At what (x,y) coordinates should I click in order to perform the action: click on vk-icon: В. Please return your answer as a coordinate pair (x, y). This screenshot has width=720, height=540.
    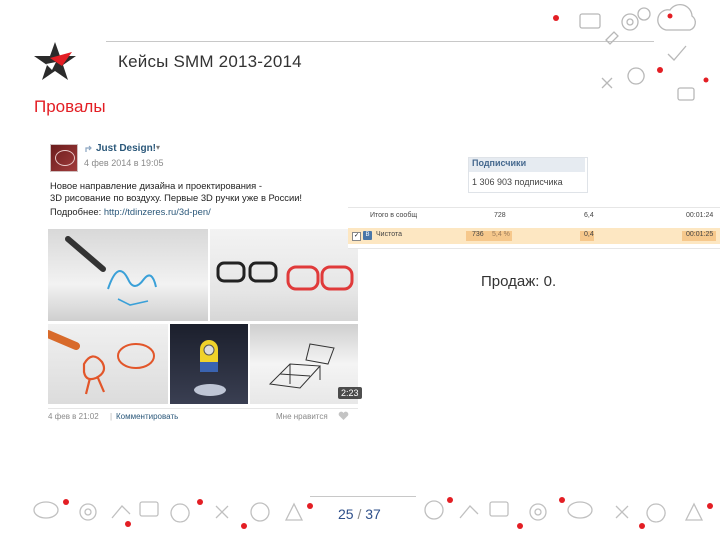
    Looking at the image, I should click on (367, 235).